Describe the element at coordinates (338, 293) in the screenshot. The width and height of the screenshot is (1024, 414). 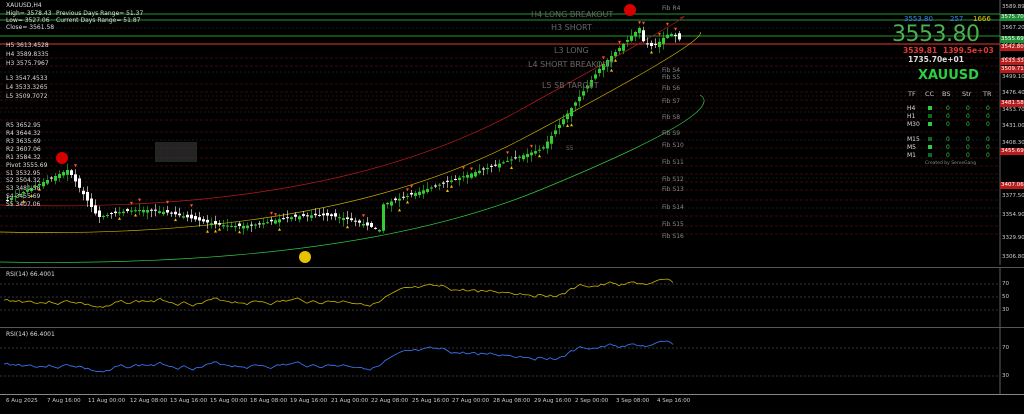
I see `rsi-line` at that location.